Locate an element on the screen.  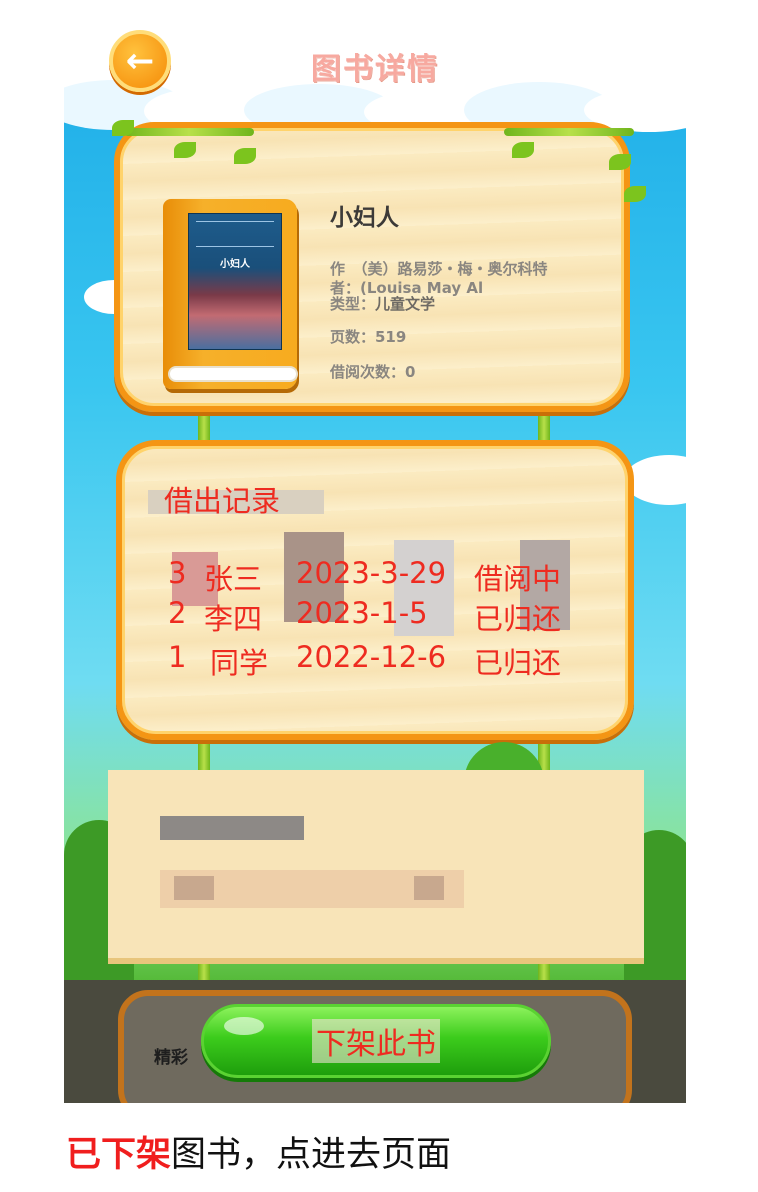
borrow-record-title: 借出记录 is located at coordinates (222, 501).